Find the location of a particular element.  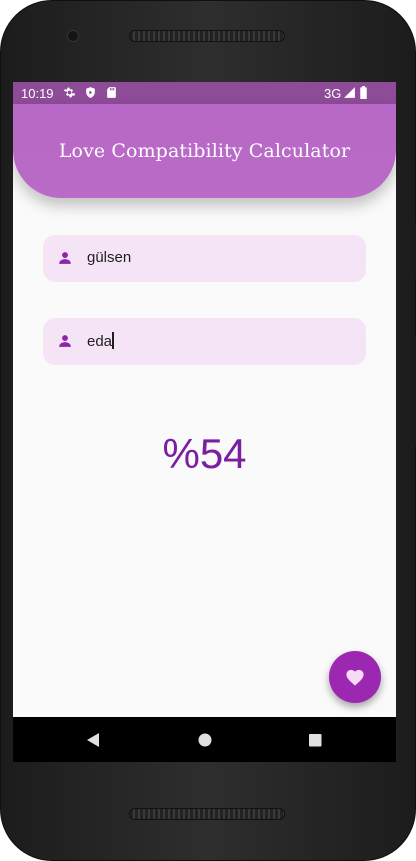

home-icon is located at coordinates (205, 740).